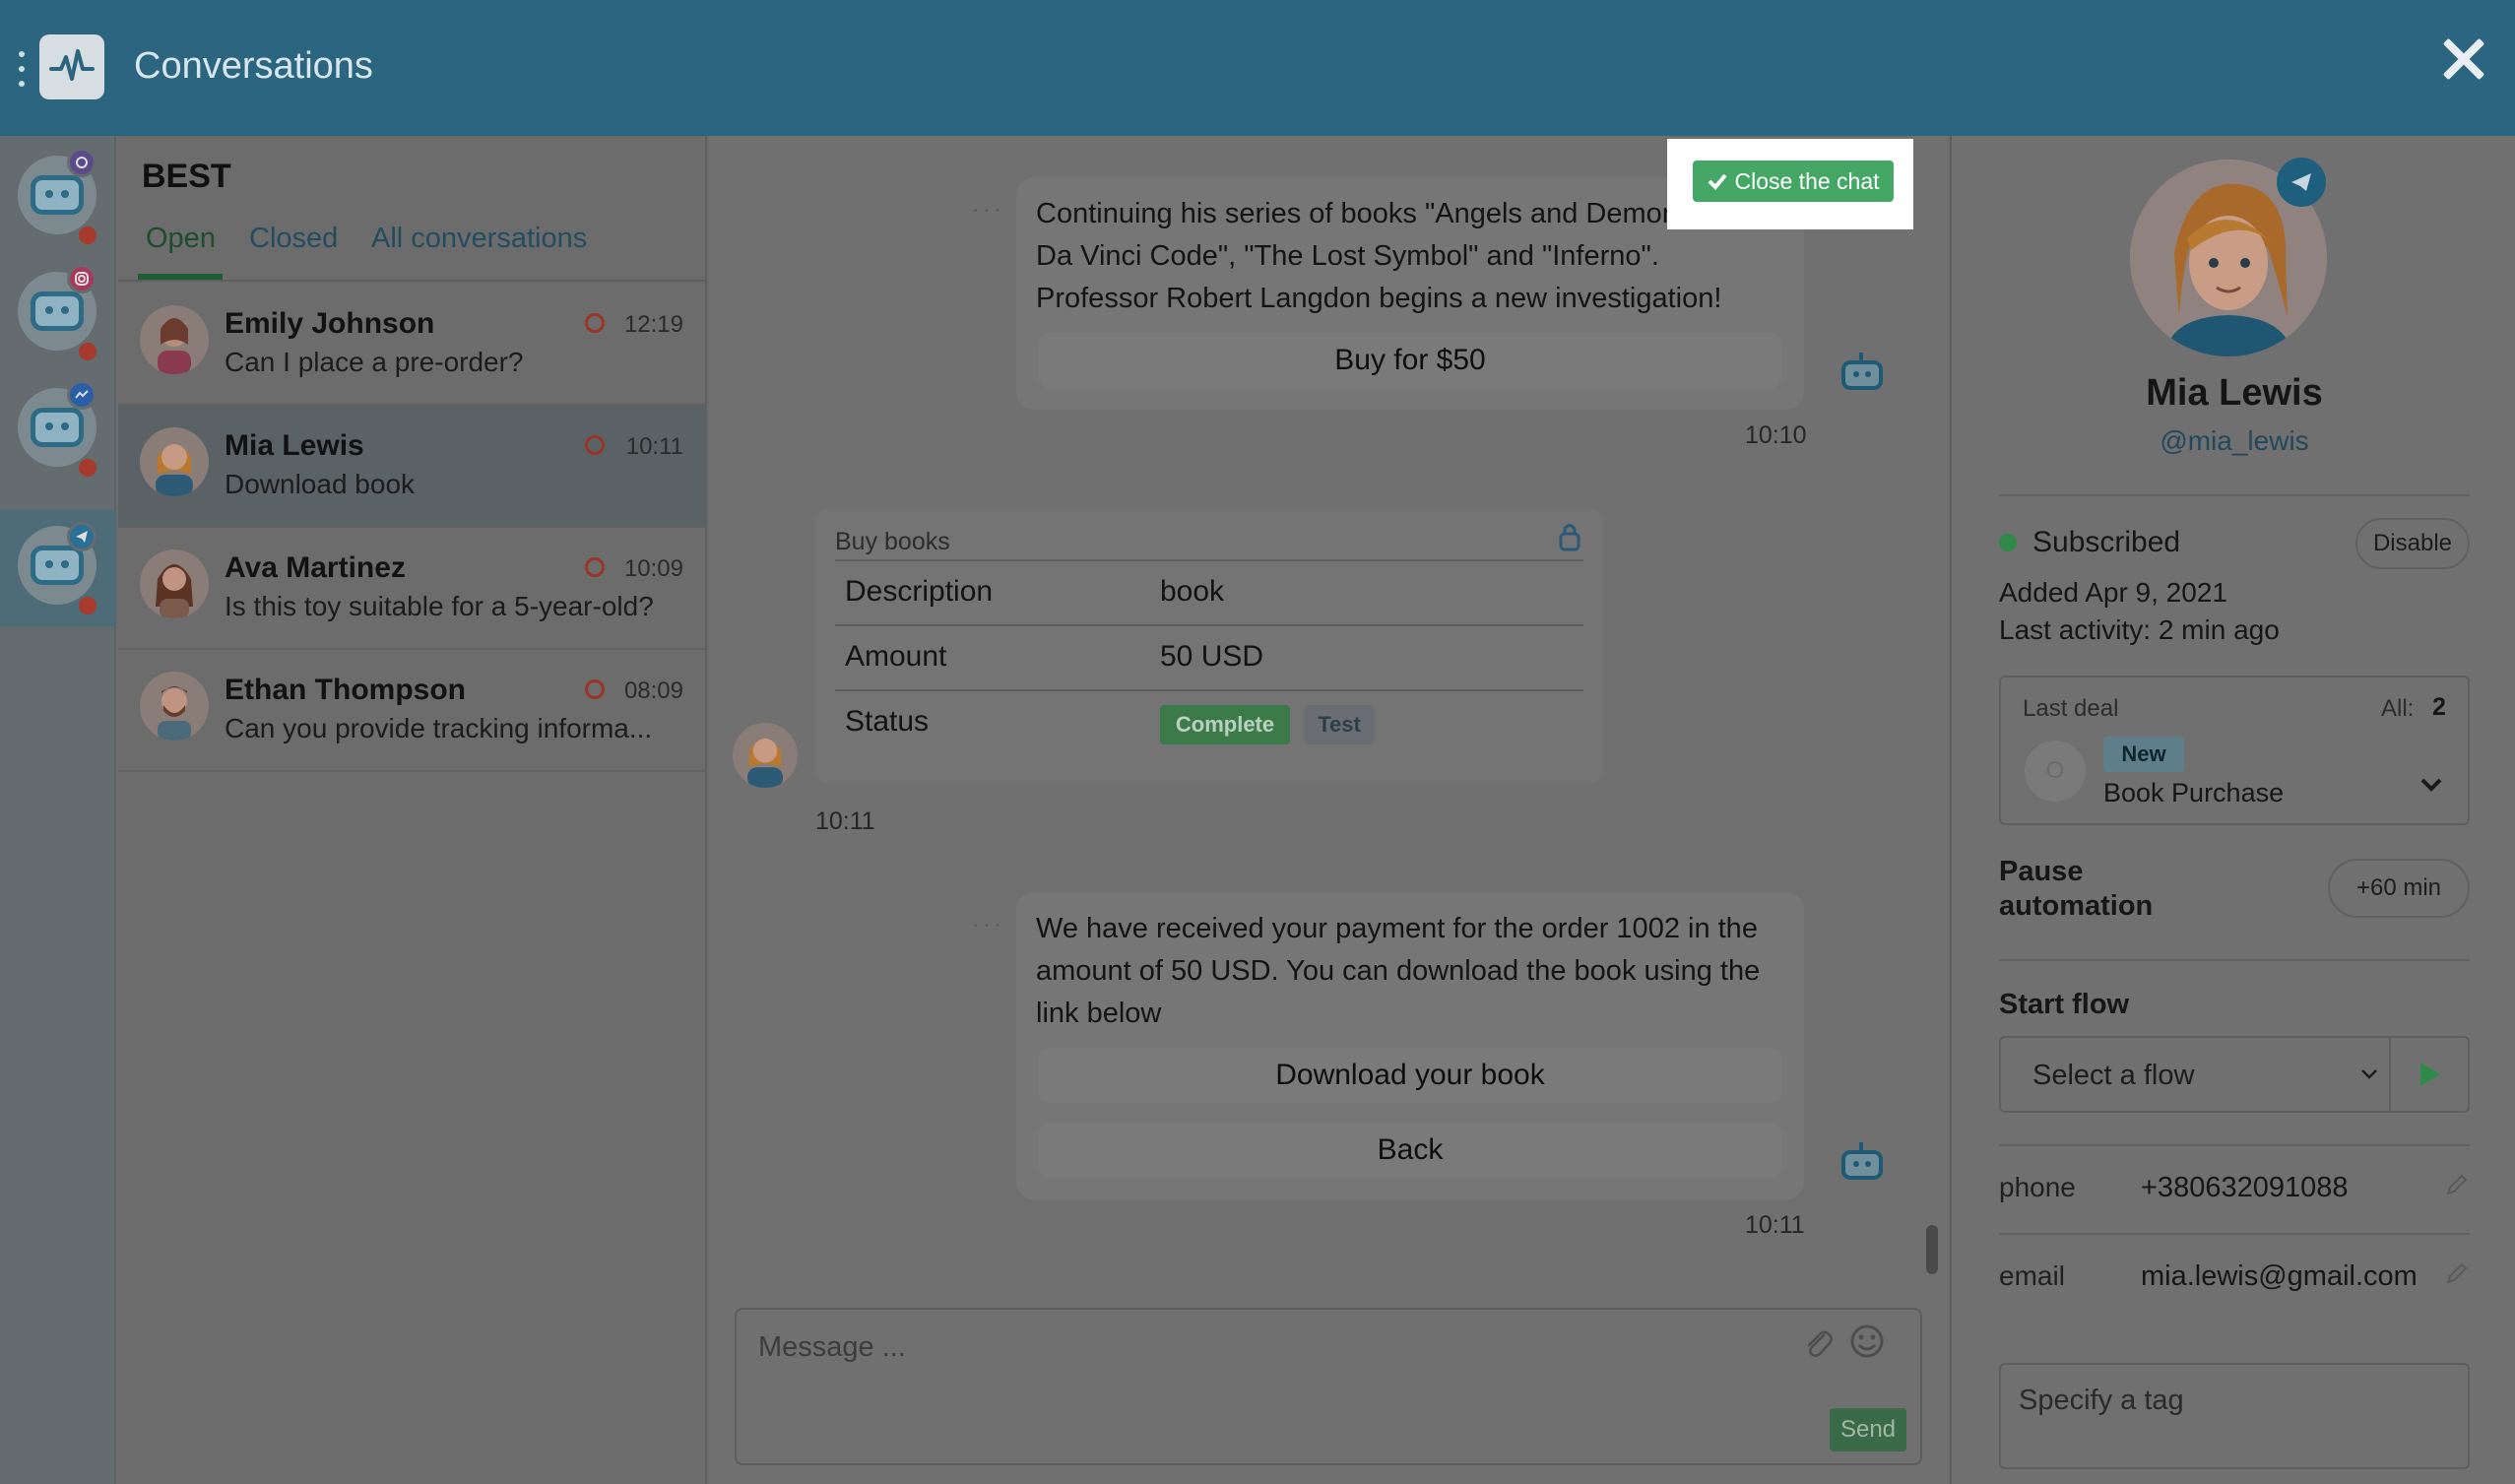 This screenshot has width=2515, height=1484. Describe the element at coordinates (2234, 1416) in the screenshot. I see `tag-input: Specify a tag` at that location.